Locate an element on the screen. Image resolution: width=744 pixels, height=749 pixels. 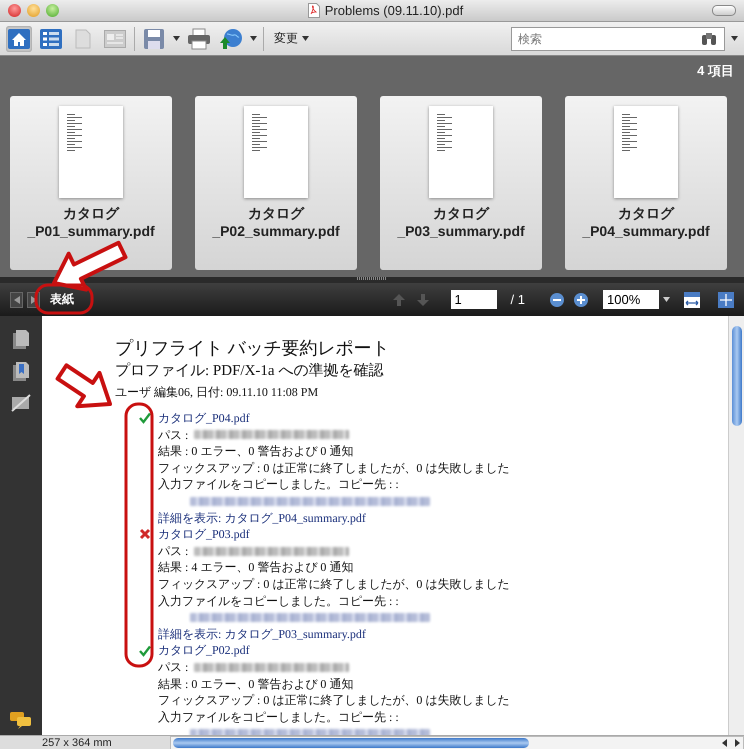
report-title: プリフライト バッチ要約レポート is located at coordinates (252, 348).